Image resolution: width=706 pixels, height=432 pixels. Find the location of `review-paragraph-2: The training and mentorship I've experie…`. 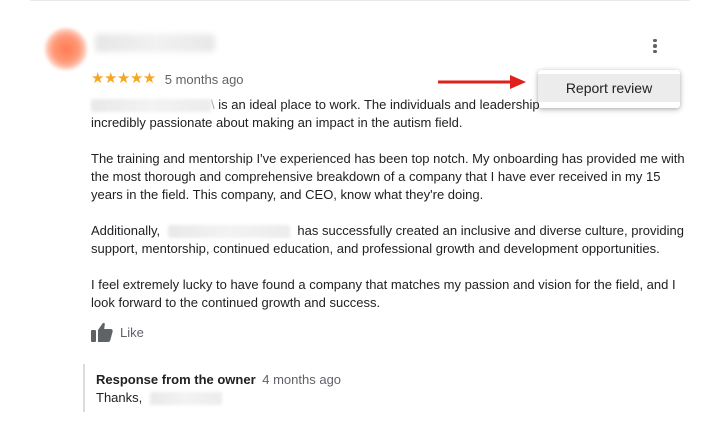

review-paragraph-2: The training and mentorship I've experie… is located at coordinates (388, 176).